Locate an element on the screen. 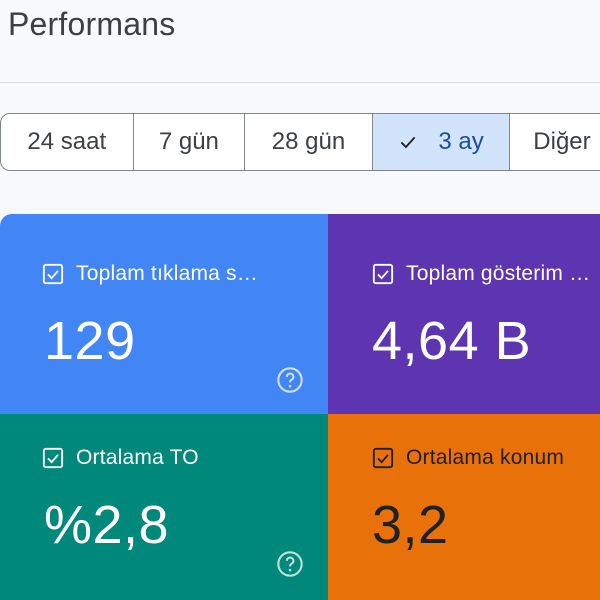  check-icon is located at coordinates (408, 142).